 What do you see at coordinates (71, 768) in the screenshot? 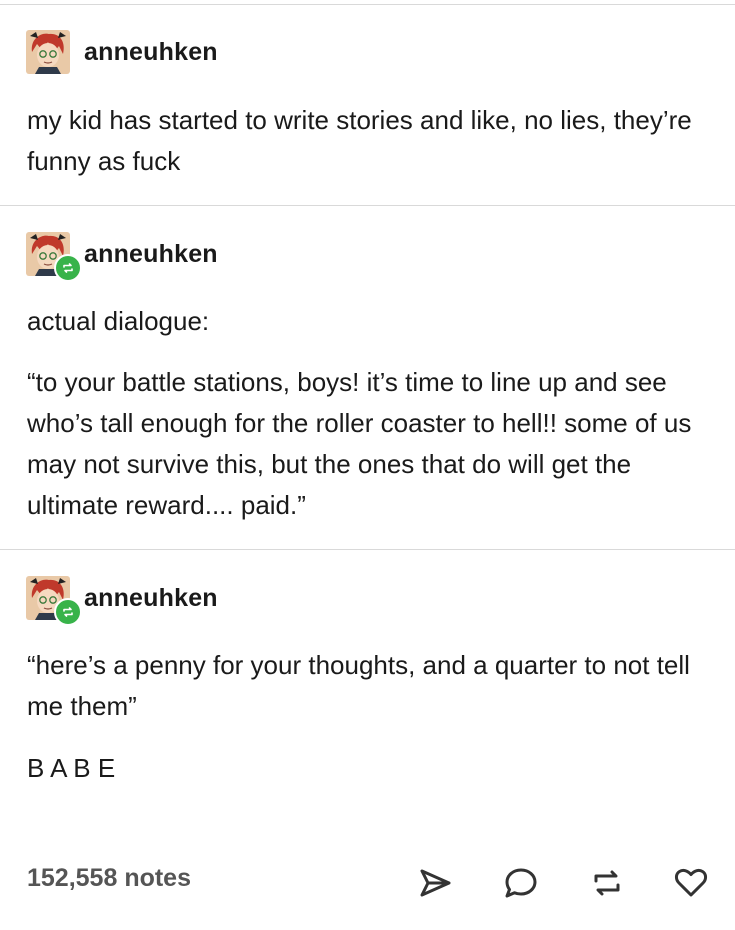
I see `post-text: B A B E` at bounding box center [71, 768].